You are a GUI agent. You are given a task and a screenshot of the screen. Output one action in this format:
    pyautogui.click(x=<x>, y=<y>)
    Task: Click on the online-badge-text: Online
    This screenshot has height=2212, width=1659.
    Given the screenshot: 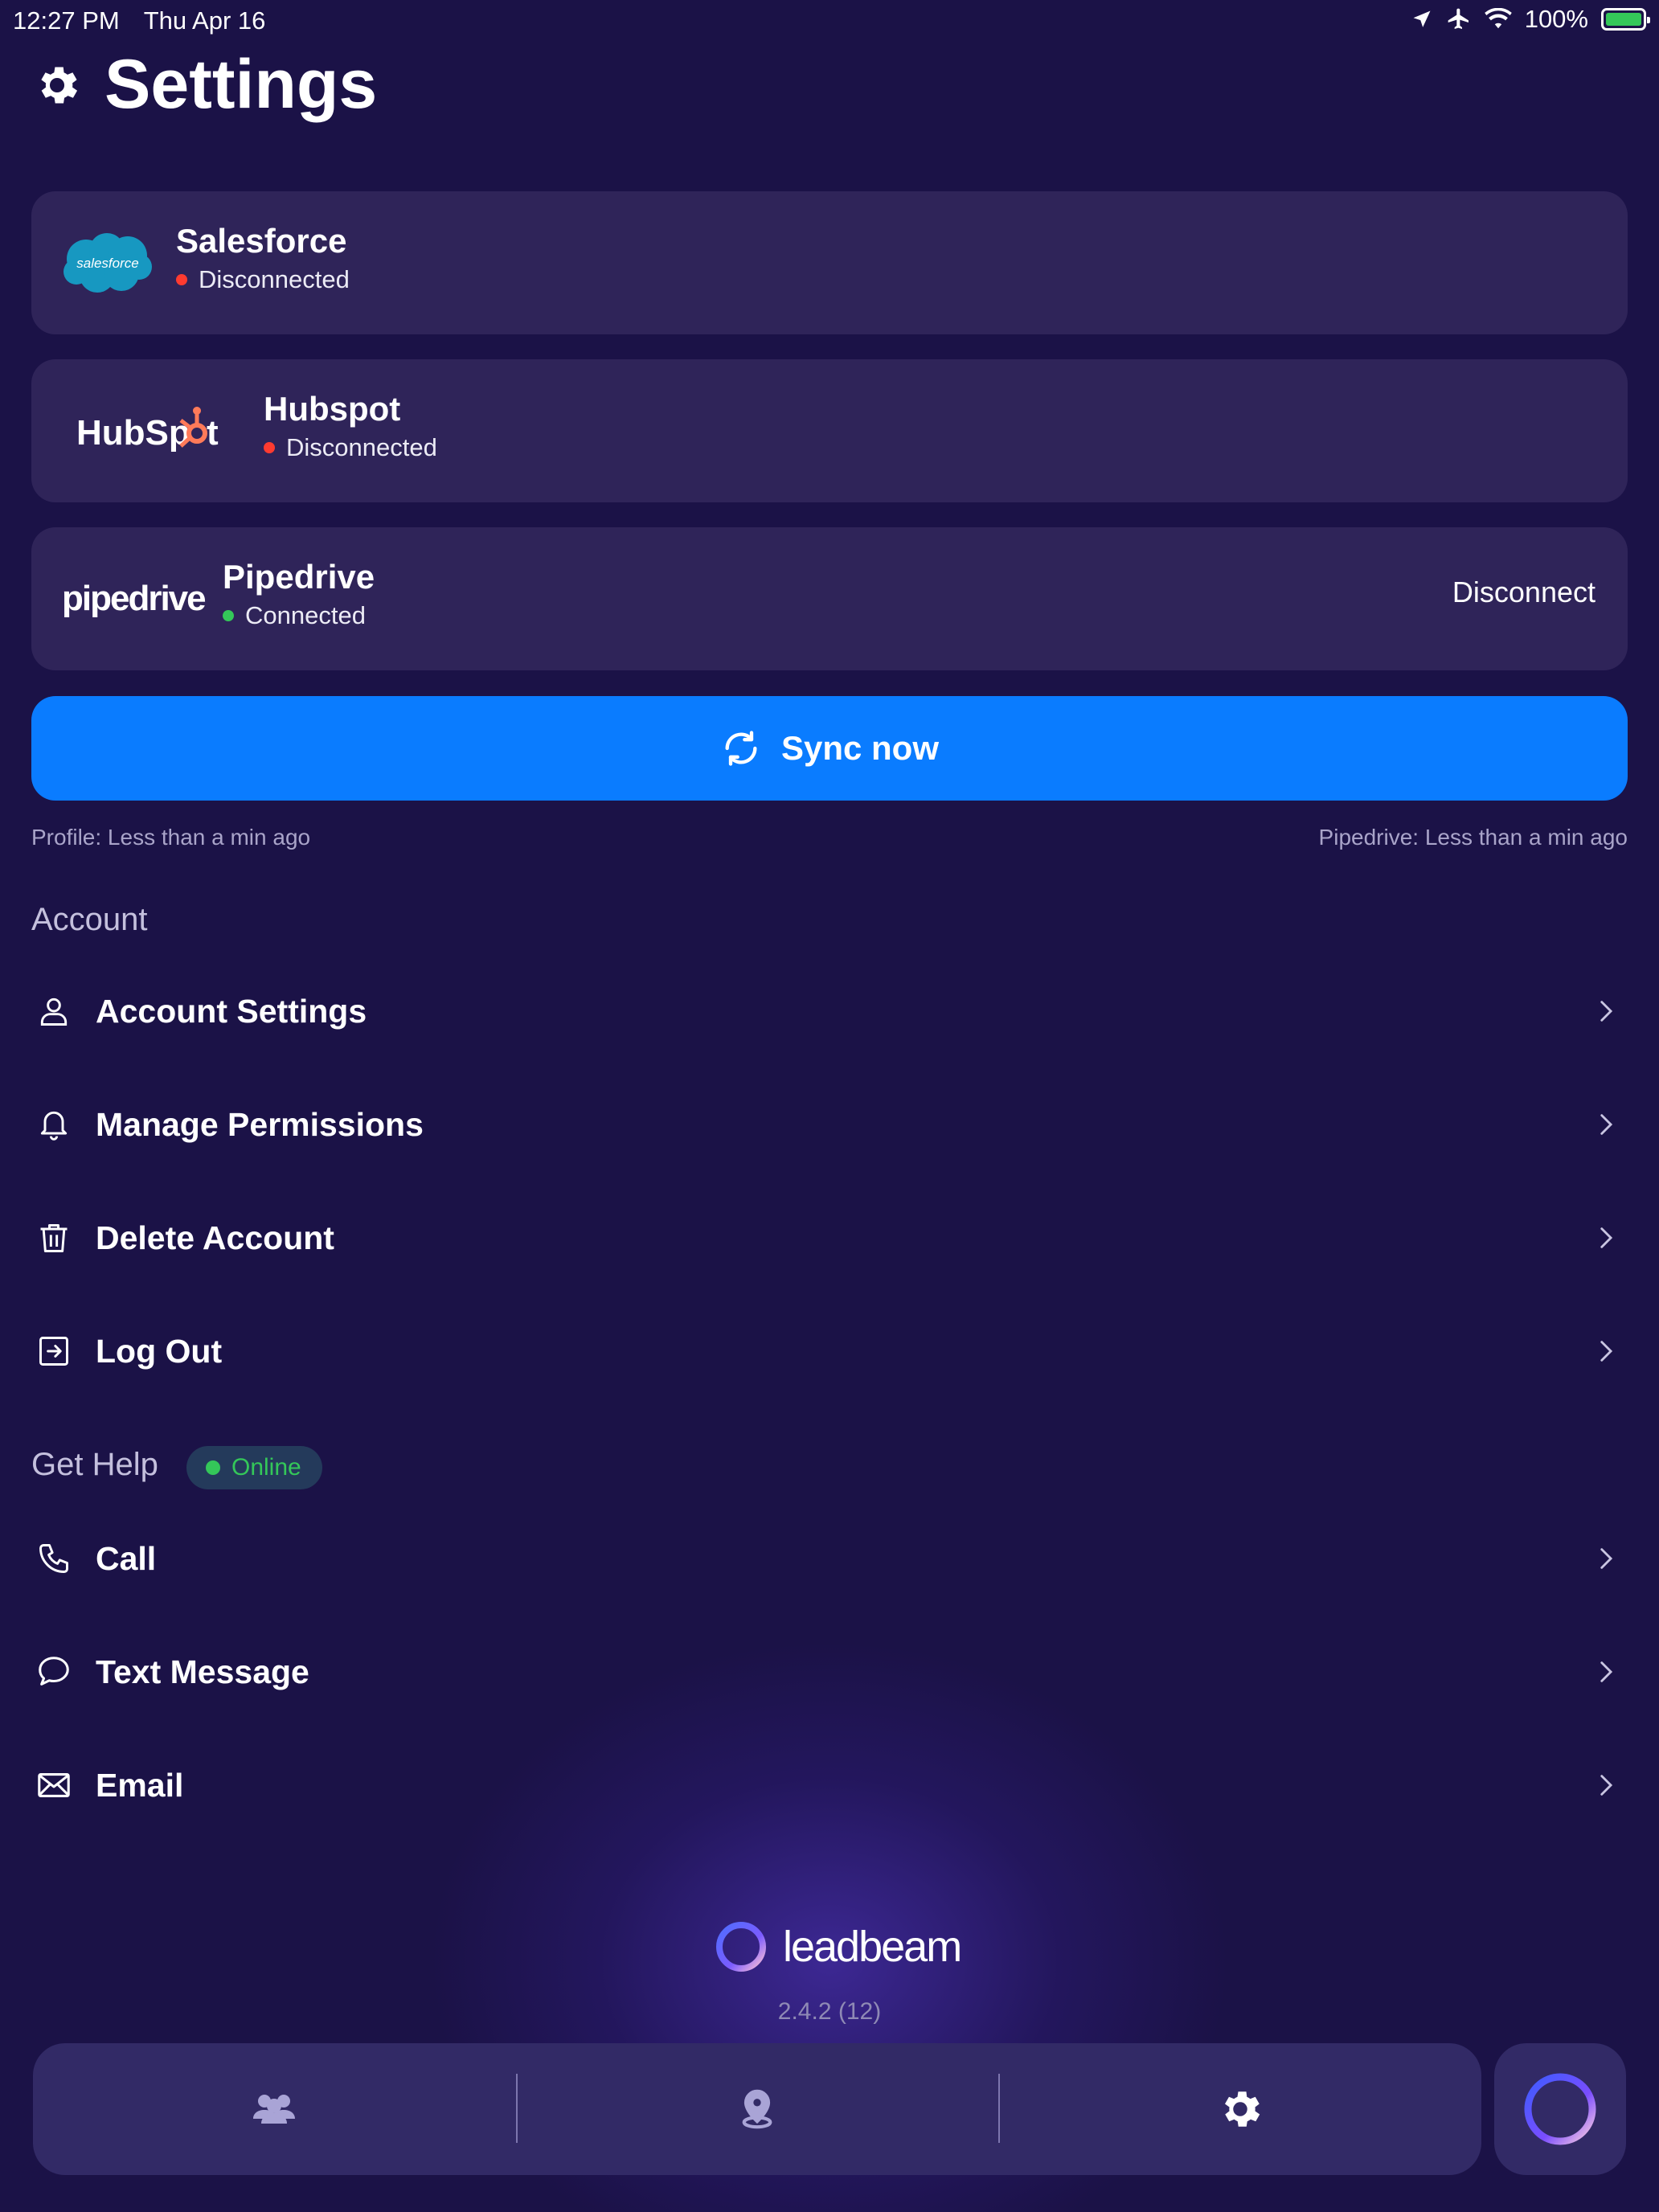 What is the action you would take?
    pyautogui.click(x=266, y=1467)
    